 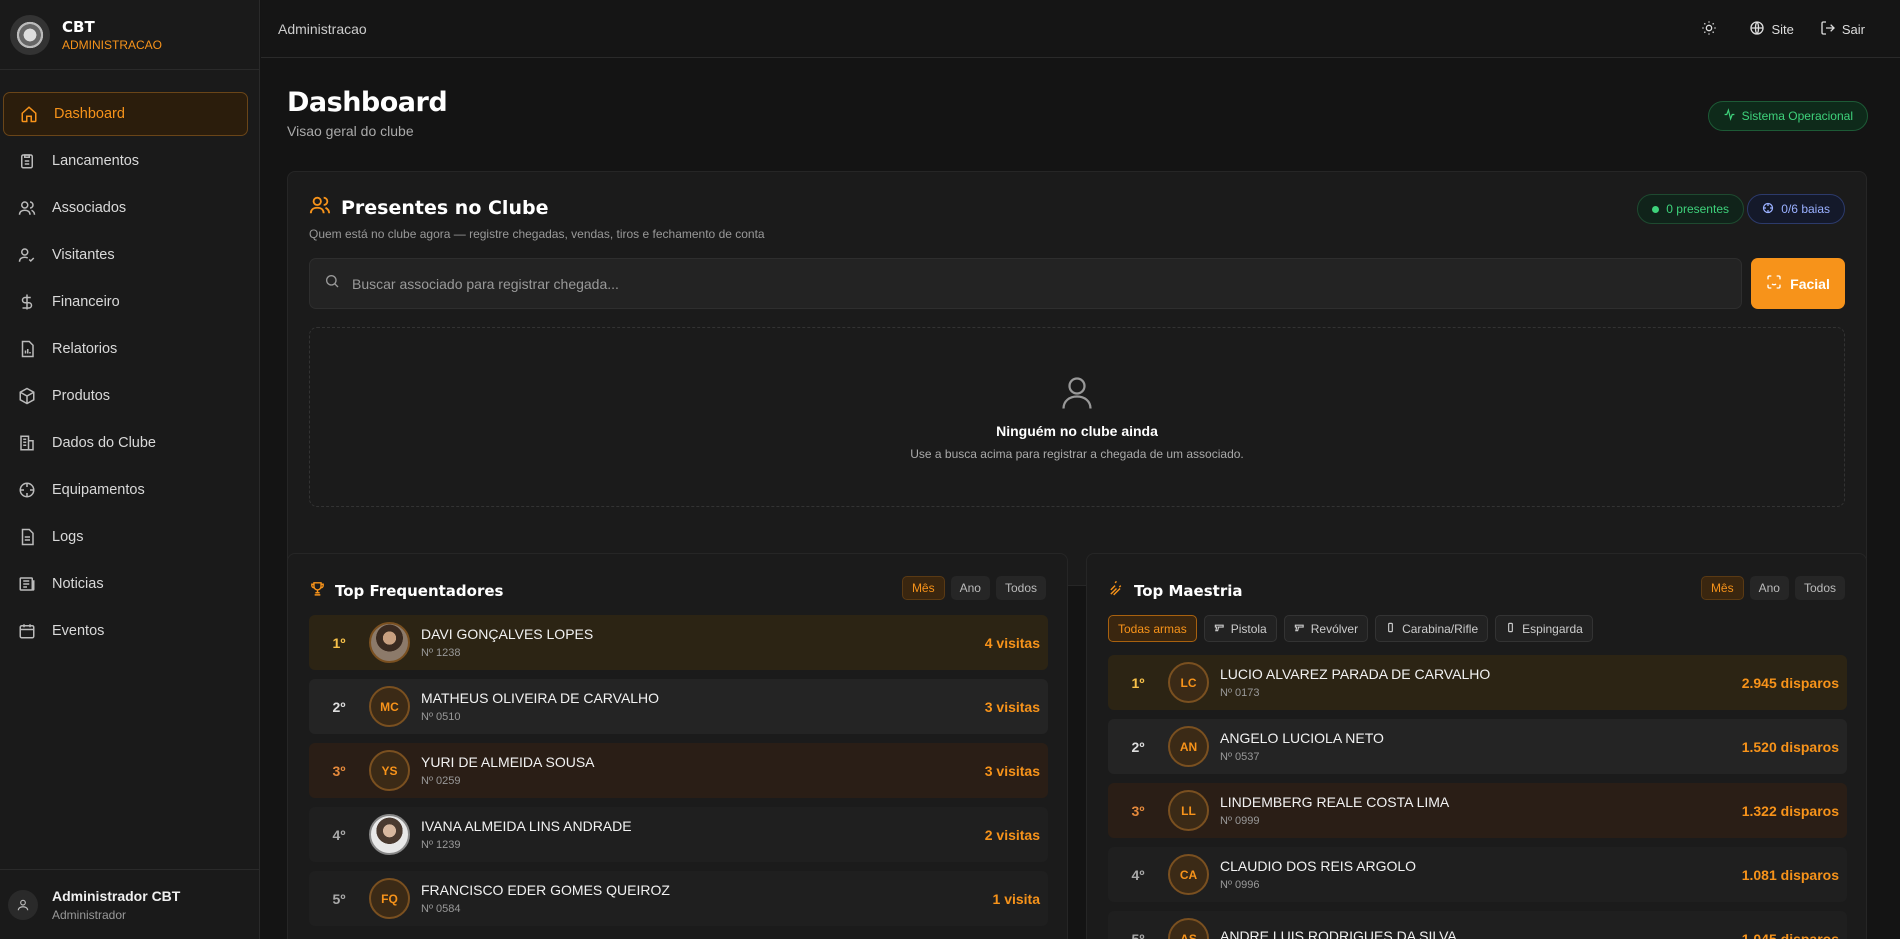 I want to click on sidebar-item-dados-do-clube: Dados do Clube, so click(x=129, y=443).